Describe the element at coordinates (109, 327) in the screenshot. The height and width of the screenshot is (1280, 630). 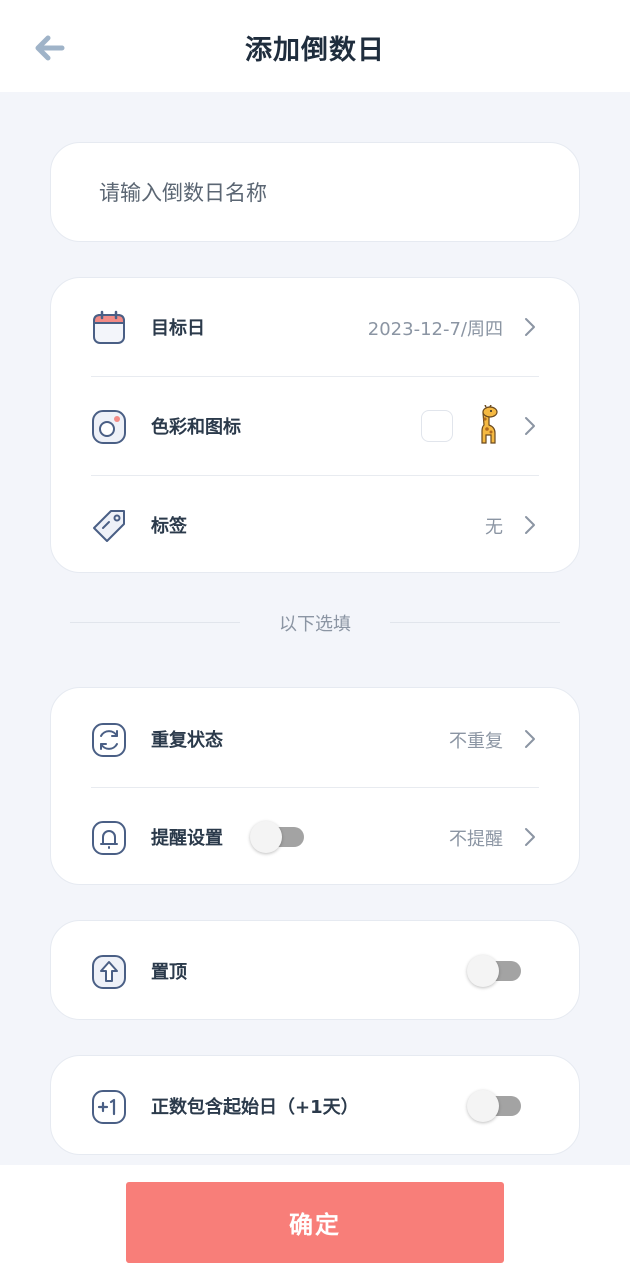
I see `calendar-icon` at that location.